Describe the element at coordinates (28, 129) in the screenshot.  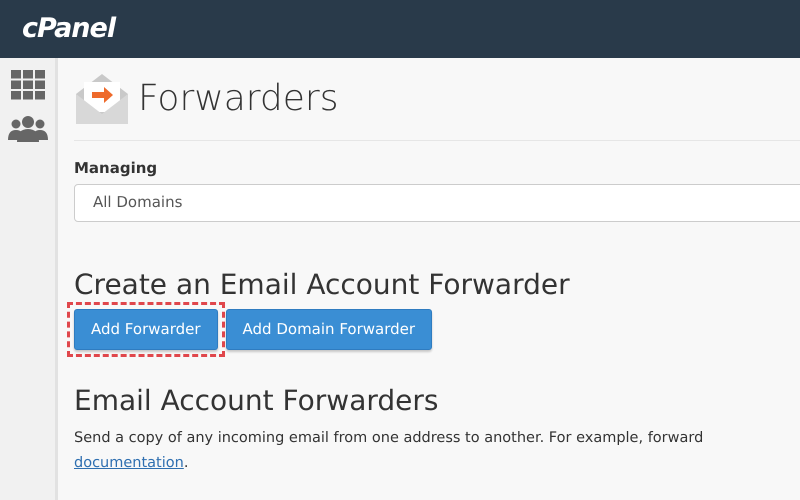
I see `users-icon` at that location.